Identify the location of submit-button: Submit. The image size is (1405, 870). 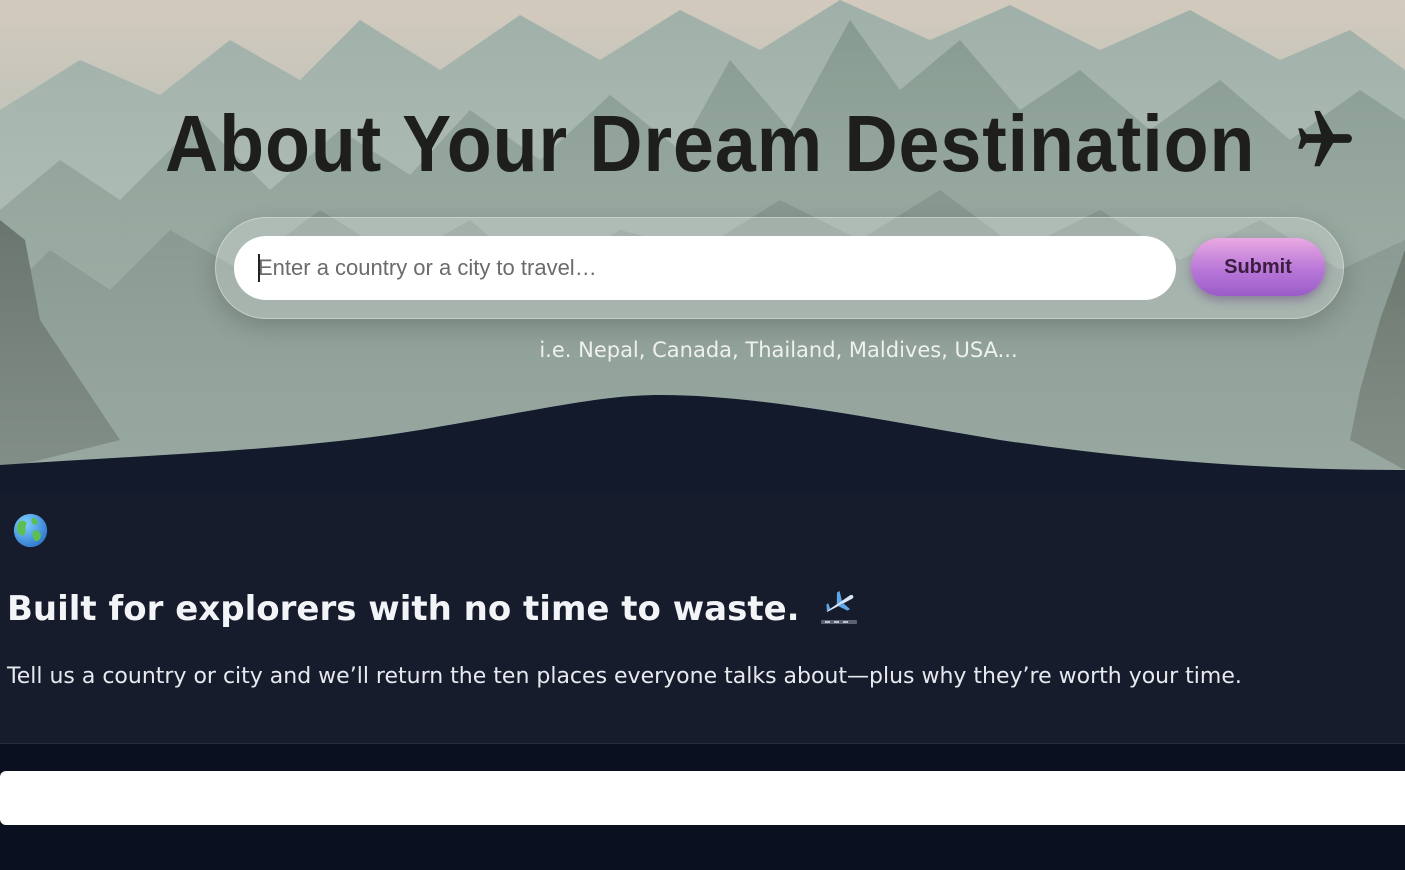
(1258, 267).